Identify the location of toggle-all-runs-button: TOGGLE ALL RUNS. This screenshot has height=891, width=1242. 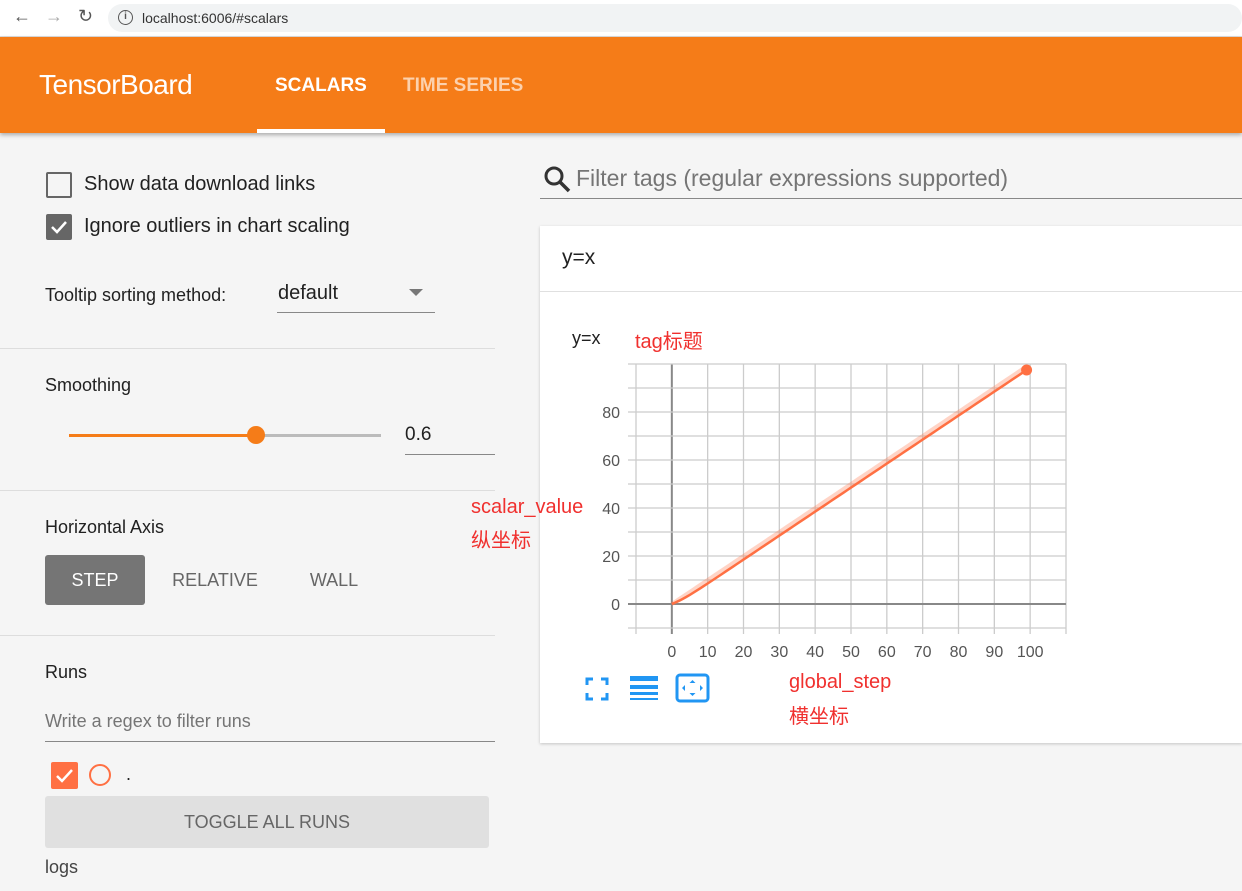
(267, 822).